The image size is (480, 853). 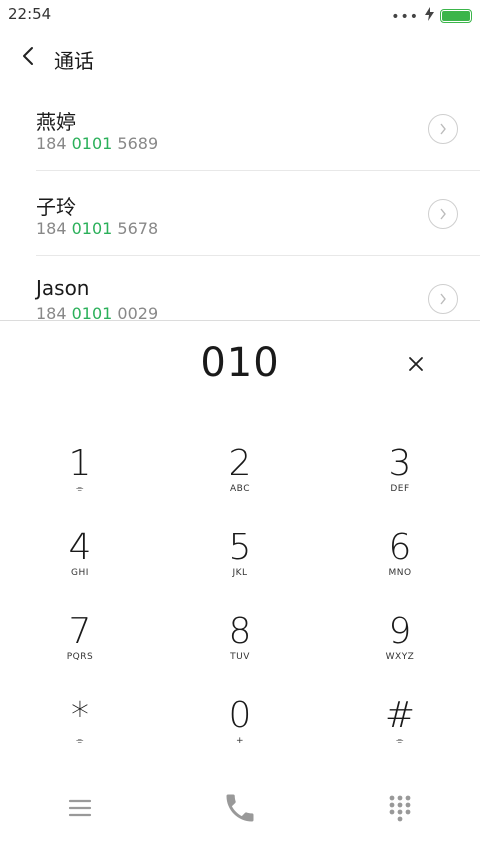 What do you see at coordinates (240, 58) in the screenshot?
I see `header: 通话` at bounding box center [240, 58].